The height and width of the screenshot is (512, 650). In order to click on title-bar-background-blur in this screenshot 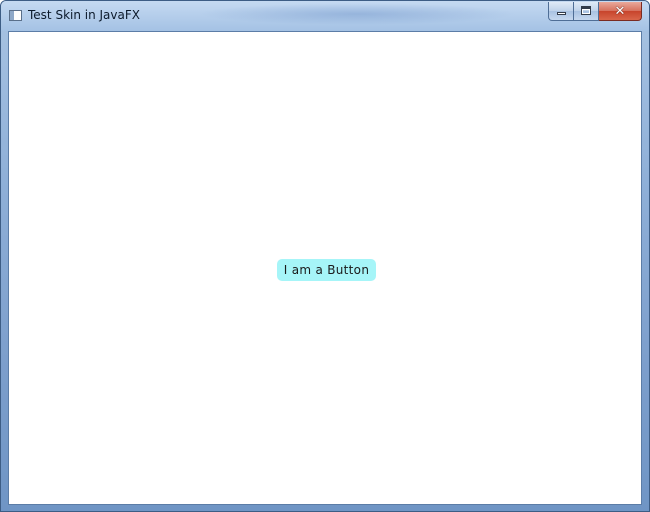, I will do `click(357, 14)`.